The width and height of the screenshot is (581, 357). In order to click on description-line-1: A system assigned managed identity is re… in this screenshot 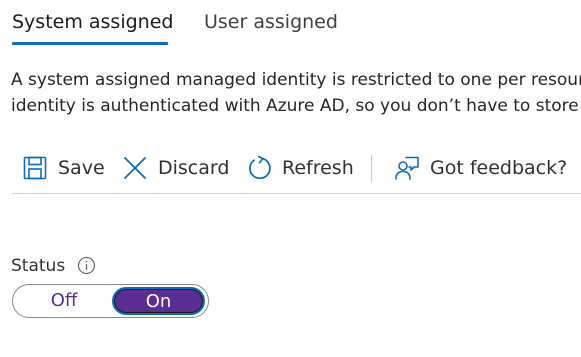, I will do `click(296, 80)`.